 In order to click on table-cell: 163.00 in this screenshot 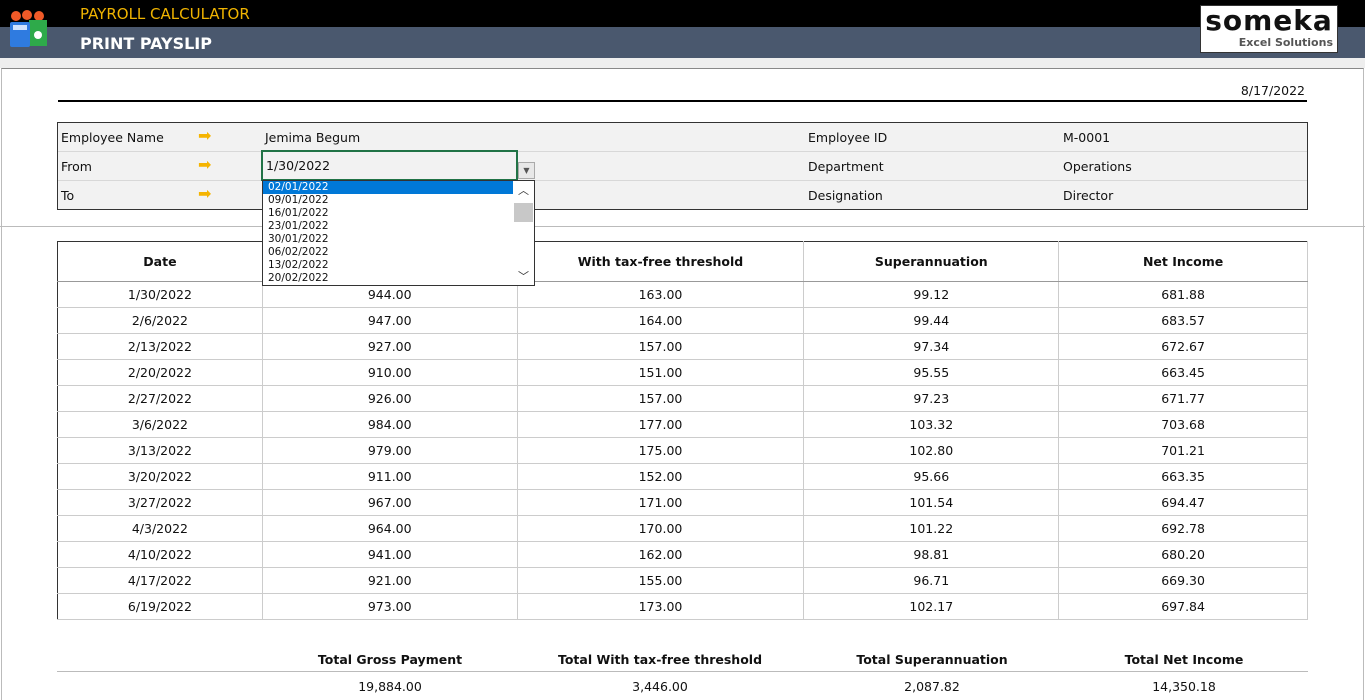, I will do `click(661, 294)`.